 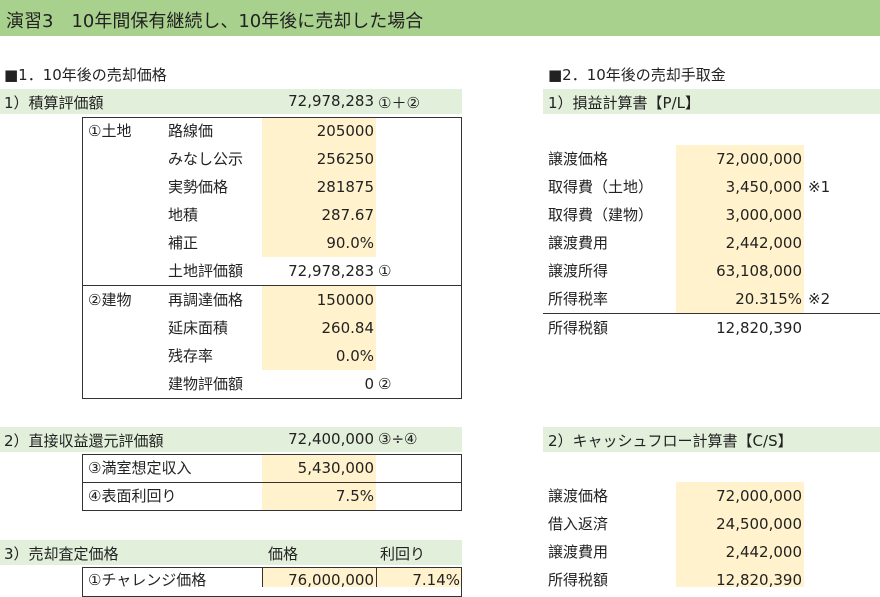 I want to click on cs-row-value: 24,500,000, so click(x=739, y=524).